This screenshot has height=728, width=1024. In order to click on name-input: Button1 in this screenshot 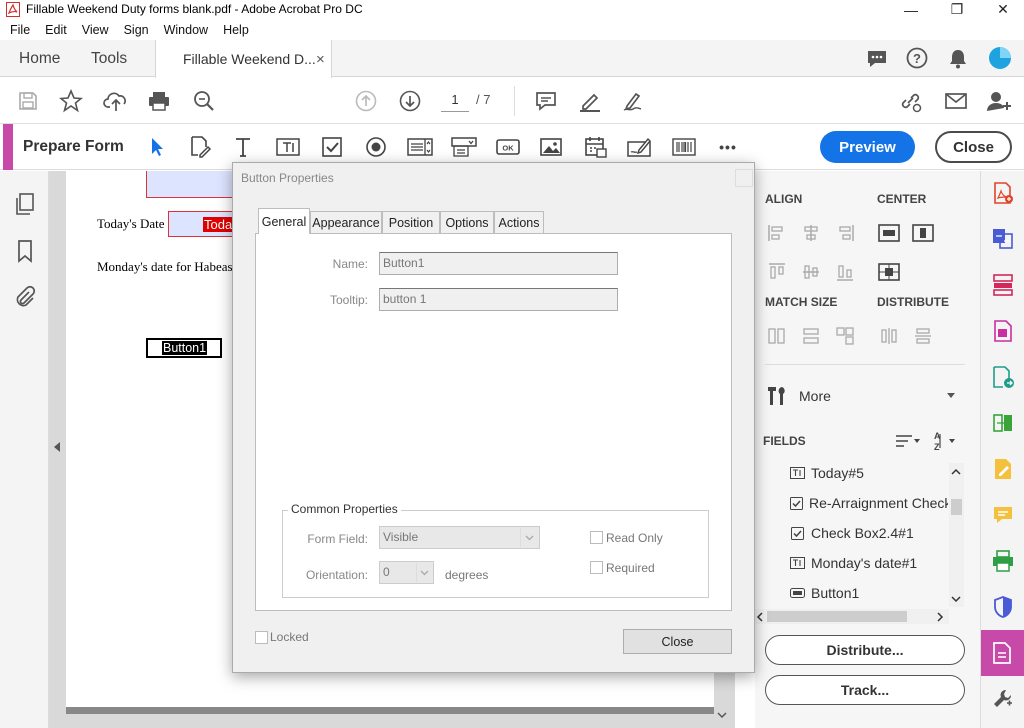, I will do `click(498, 263)`.